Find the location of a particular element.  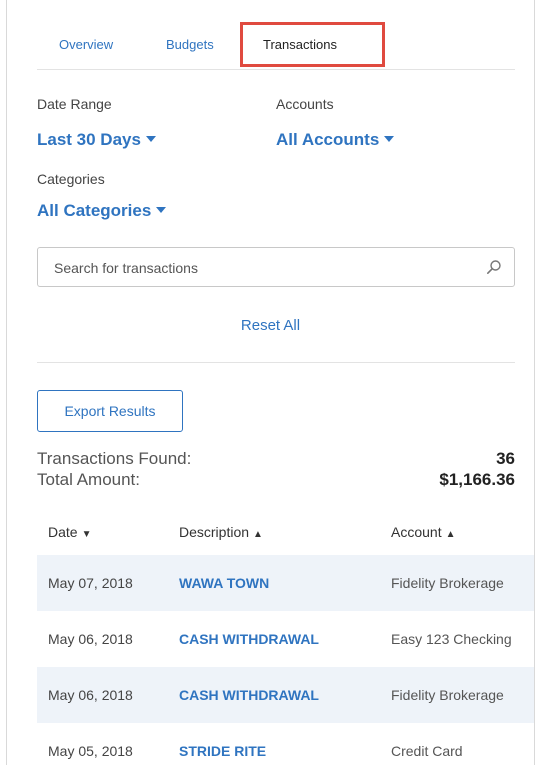

categories-label: Categories is located at coordinates (71, 179).